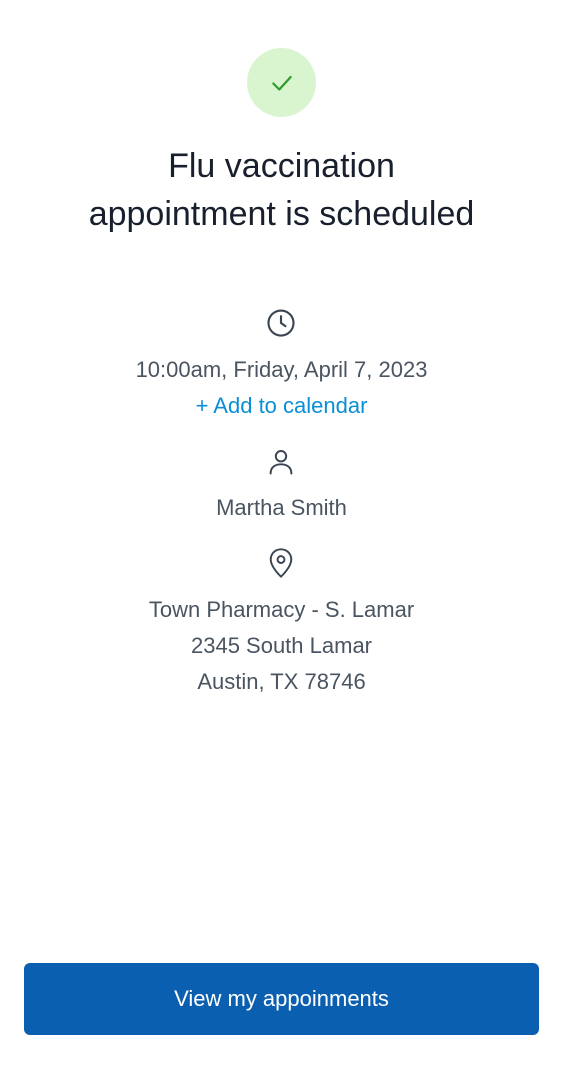  Describe the element at coordinates (281, 563) in the screenshot. I see `location-pin-icon` at that location.